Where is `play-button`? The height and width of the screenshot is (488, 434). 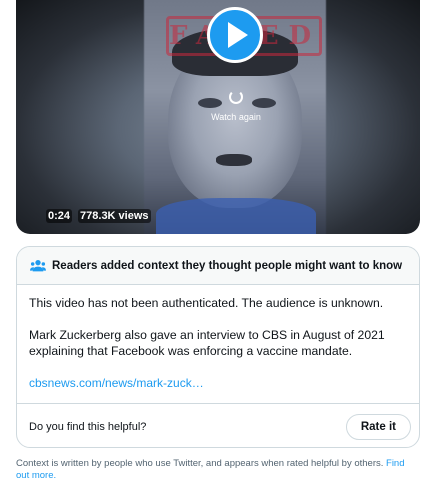
play-button is located at coordinates (235, 35).